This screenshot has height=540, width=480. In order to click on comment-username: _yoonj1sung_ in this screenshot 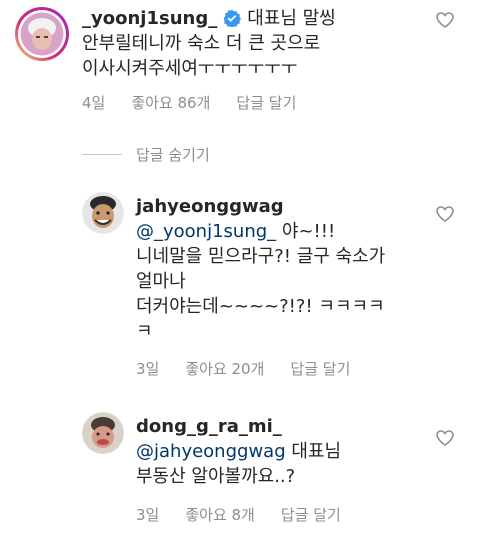, I will do `click(149, 18)`.